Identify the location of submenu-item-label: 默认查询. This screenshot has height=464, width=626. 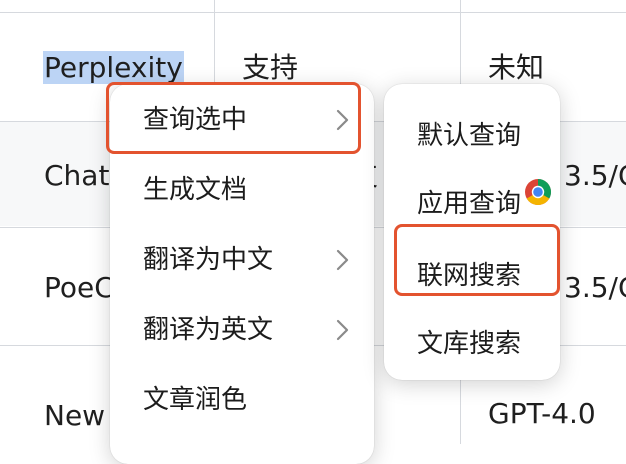
(469, 136).